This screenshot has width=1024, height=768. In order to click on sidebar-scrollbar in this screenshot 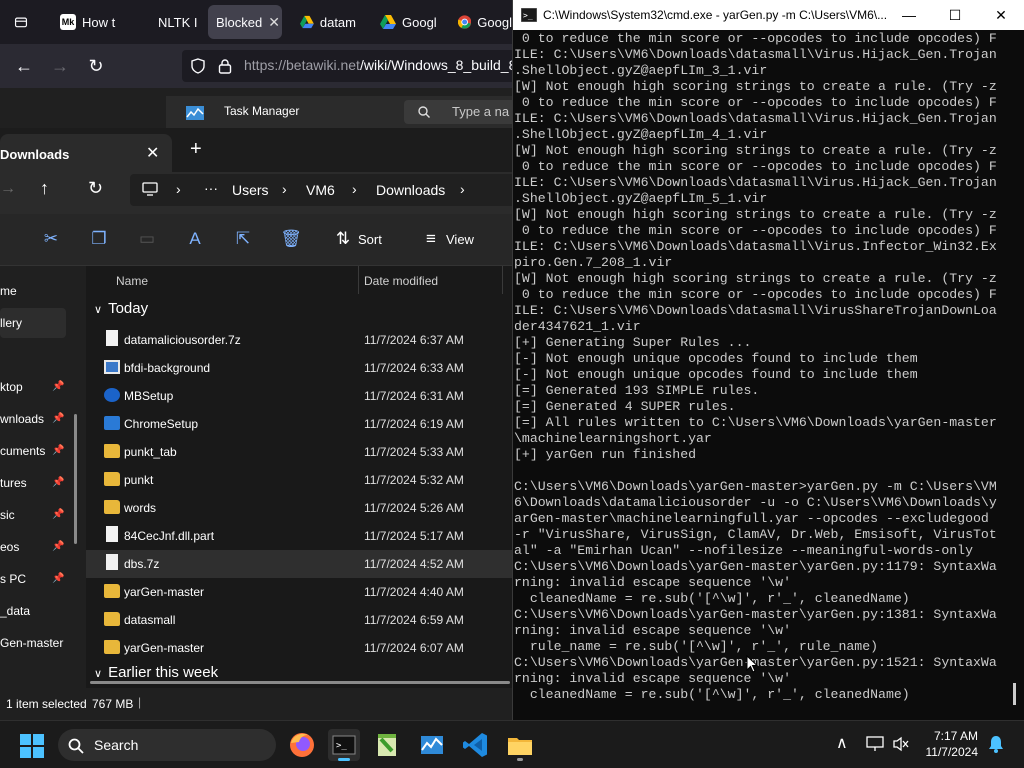, I will do `click(75, 479)`.